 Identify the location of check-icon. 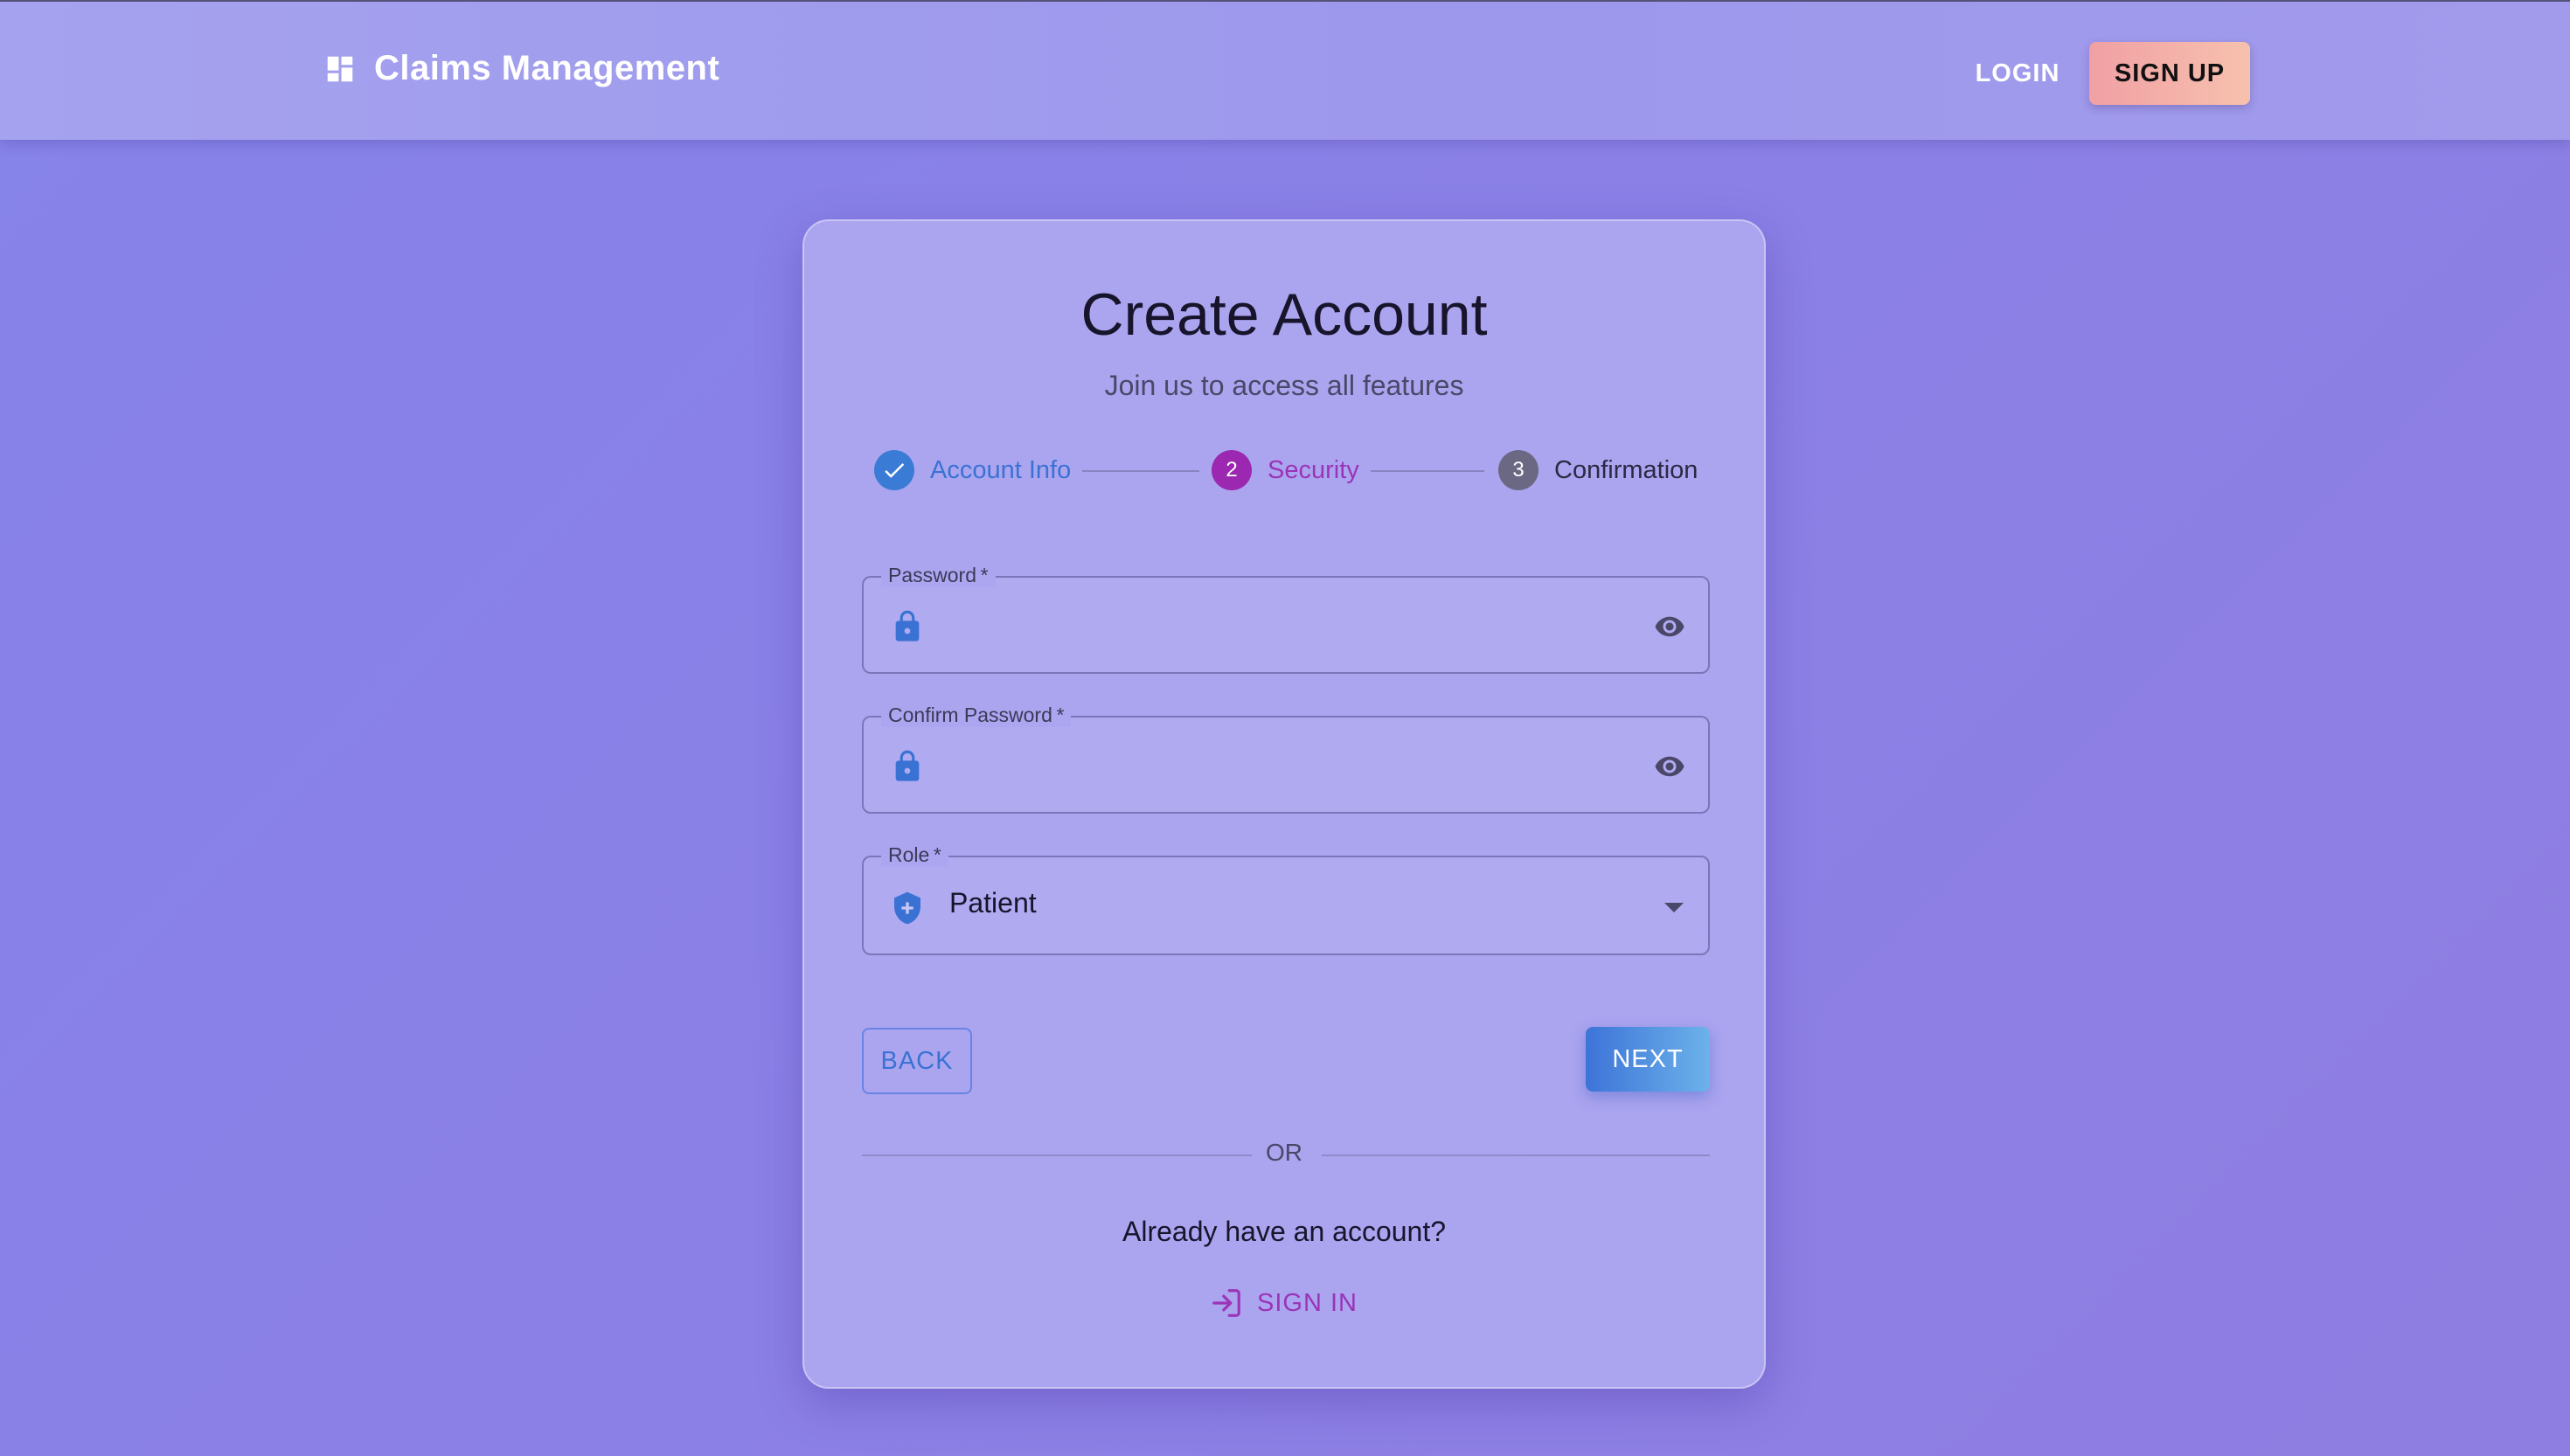
(895, 470).